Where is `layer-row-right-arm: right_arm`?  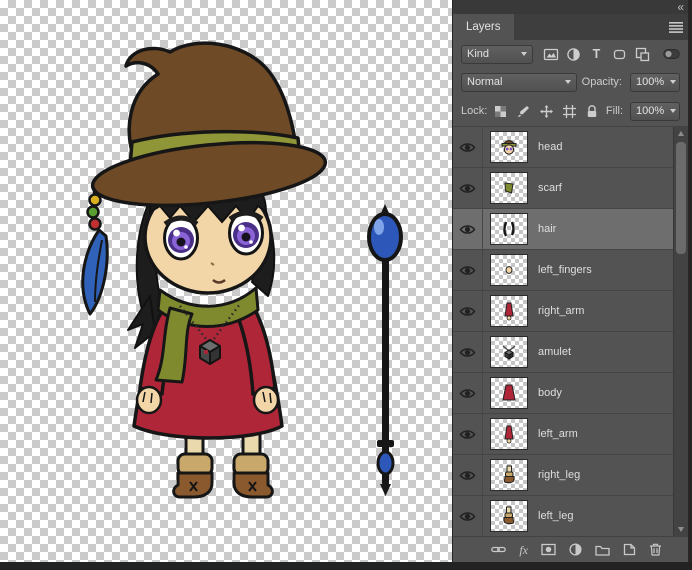 layer-row-right-arm: right_arm is located at coordinates (563, 311).